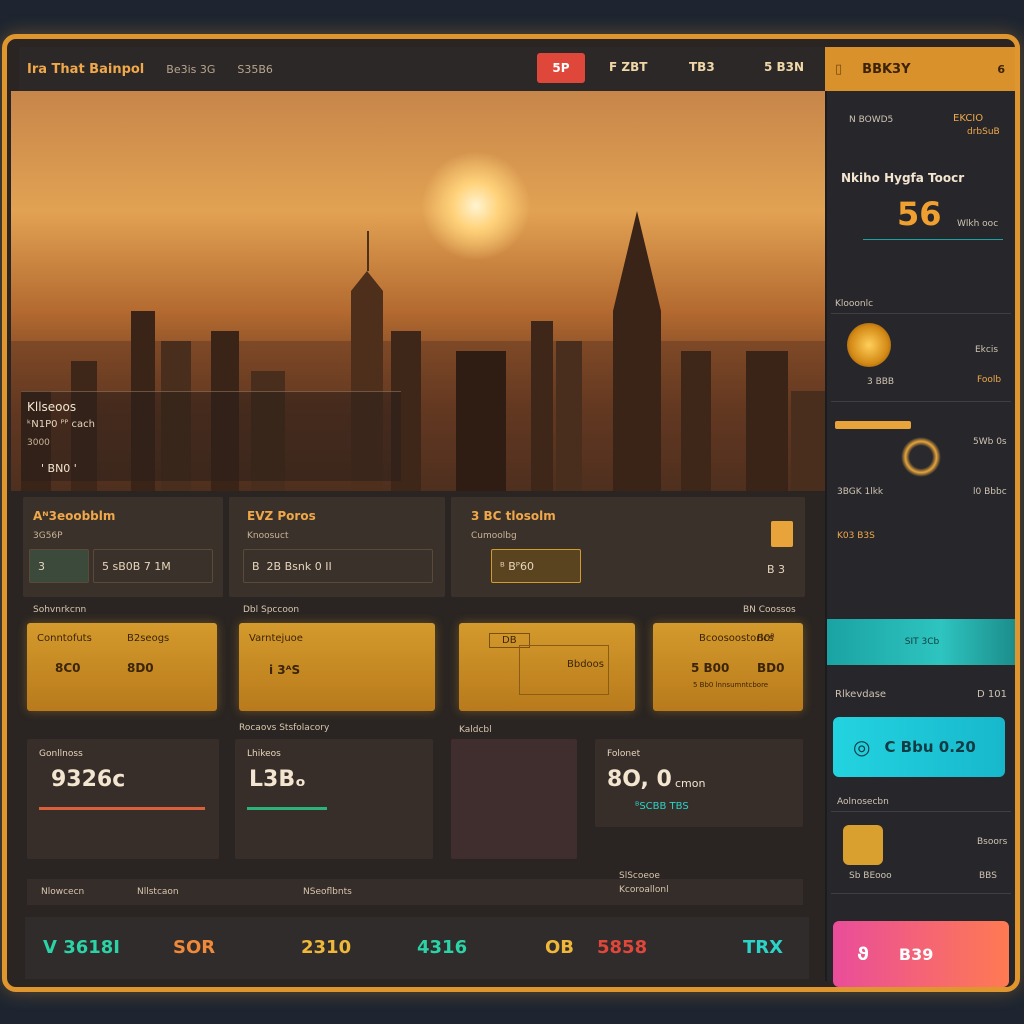 This screenshot has height=1024, width=1024. I want to click on footer-label-a: Nlowcecn, so click(63, 892).